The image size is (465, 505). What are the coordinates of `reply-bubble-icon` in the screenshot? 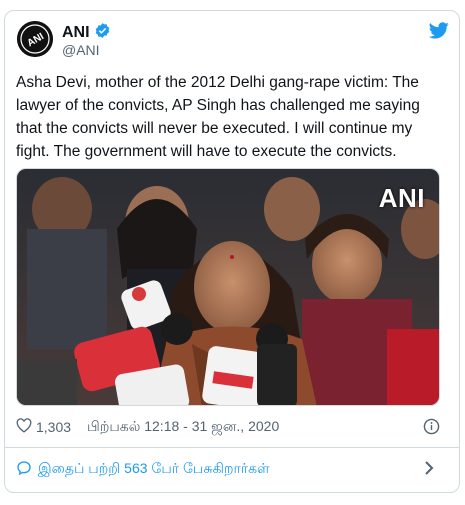 It's located at (24, 469).